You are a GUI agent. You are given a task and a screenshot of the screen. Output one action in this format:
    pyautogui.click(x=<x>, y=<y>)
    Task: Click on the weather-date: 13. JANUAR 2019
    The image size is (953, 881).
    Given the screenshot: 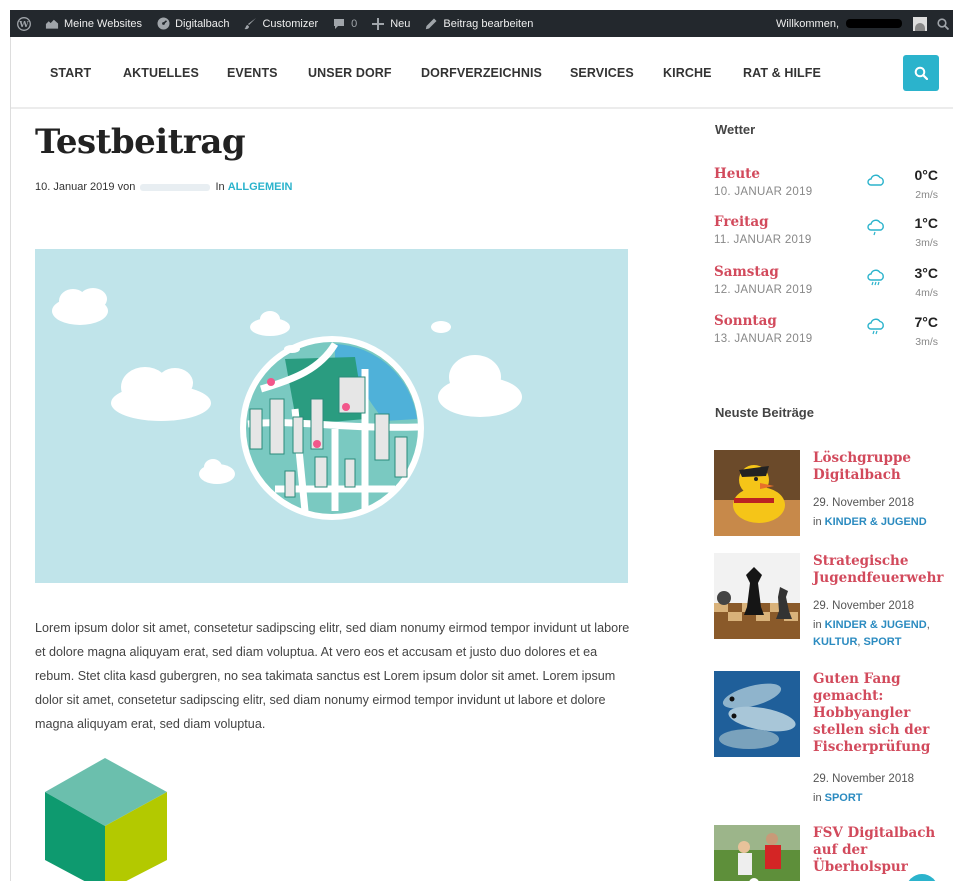 What is the action you would take?
    pyautogui.click(x=763, y=339)
    